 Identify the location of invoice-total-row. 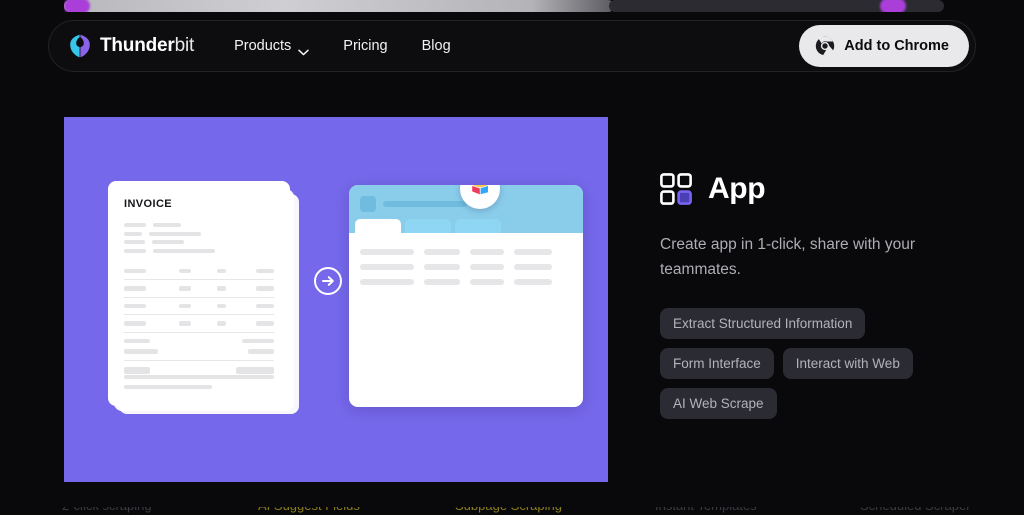
(199, 370).